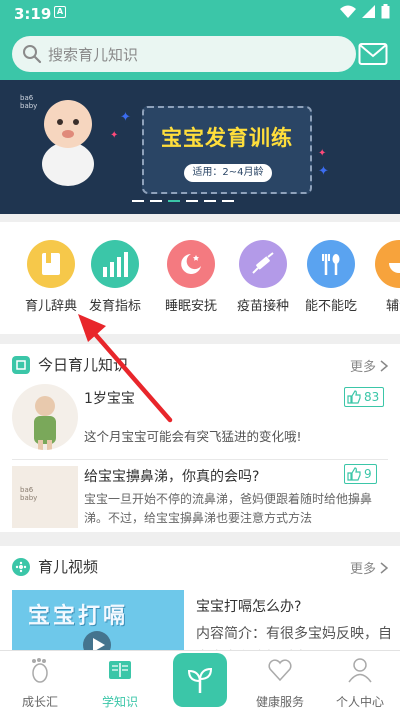 Image resolution: width=400 pixels, height=710 pixels. What do you see at coordinates (39, 702) in the screenshot?
I see `nav-label: 成长汇` at bounding box center [39, 702].